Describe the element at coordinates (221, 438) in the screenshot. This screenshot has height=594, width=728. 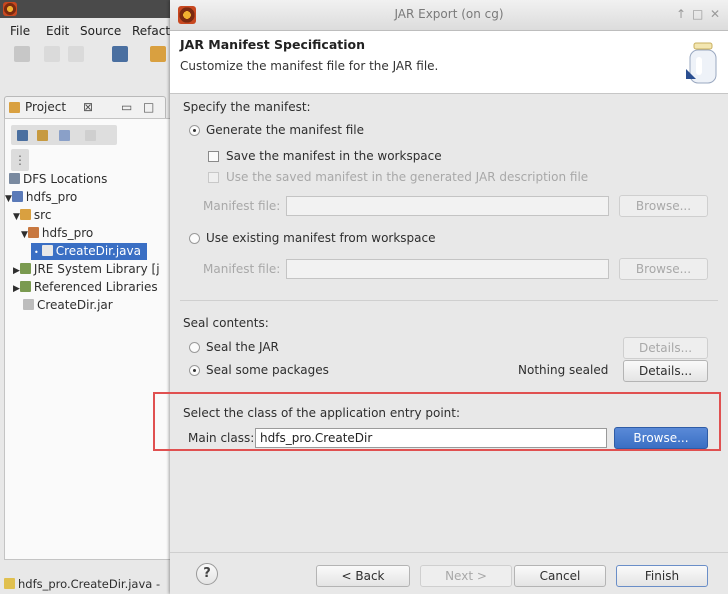
I see `main-class-label: Main class:` at that location.